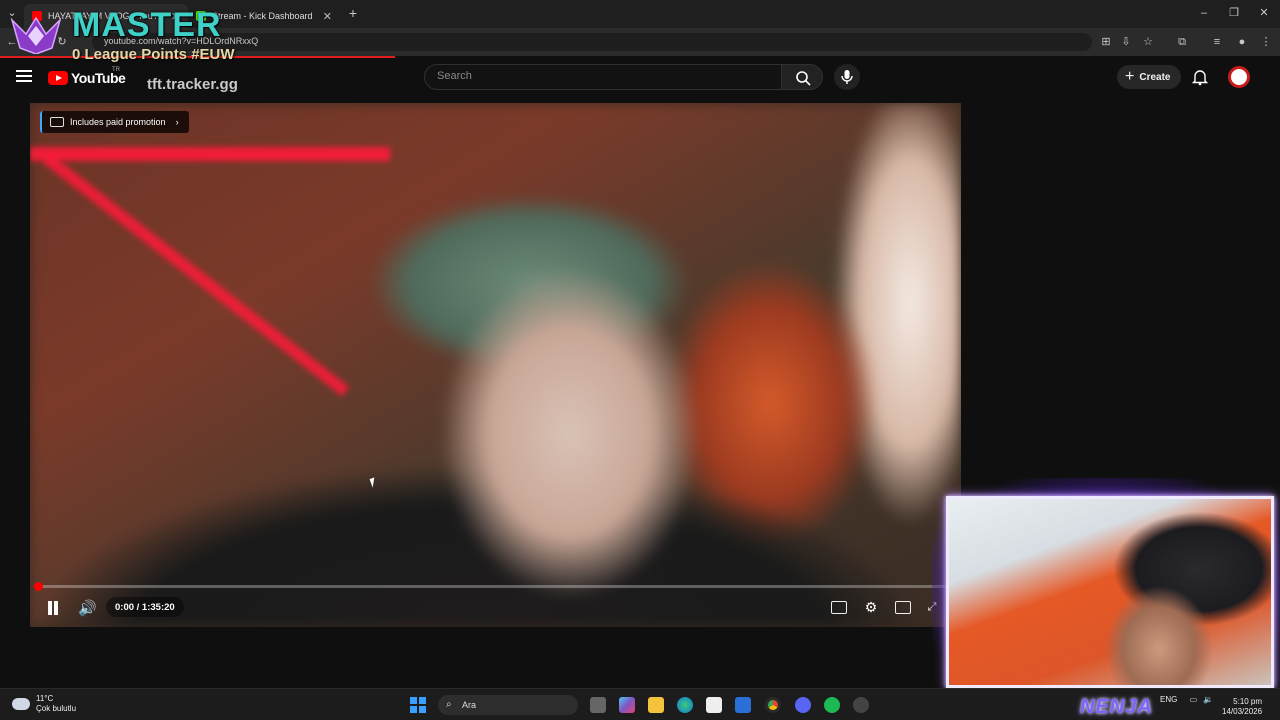 Image resolution: width=1280 pixels, height=720 pixels. Describe the element at coordinates (1182, 42) in the screenshot. I see `extensions-icon: ⧉` at that location.